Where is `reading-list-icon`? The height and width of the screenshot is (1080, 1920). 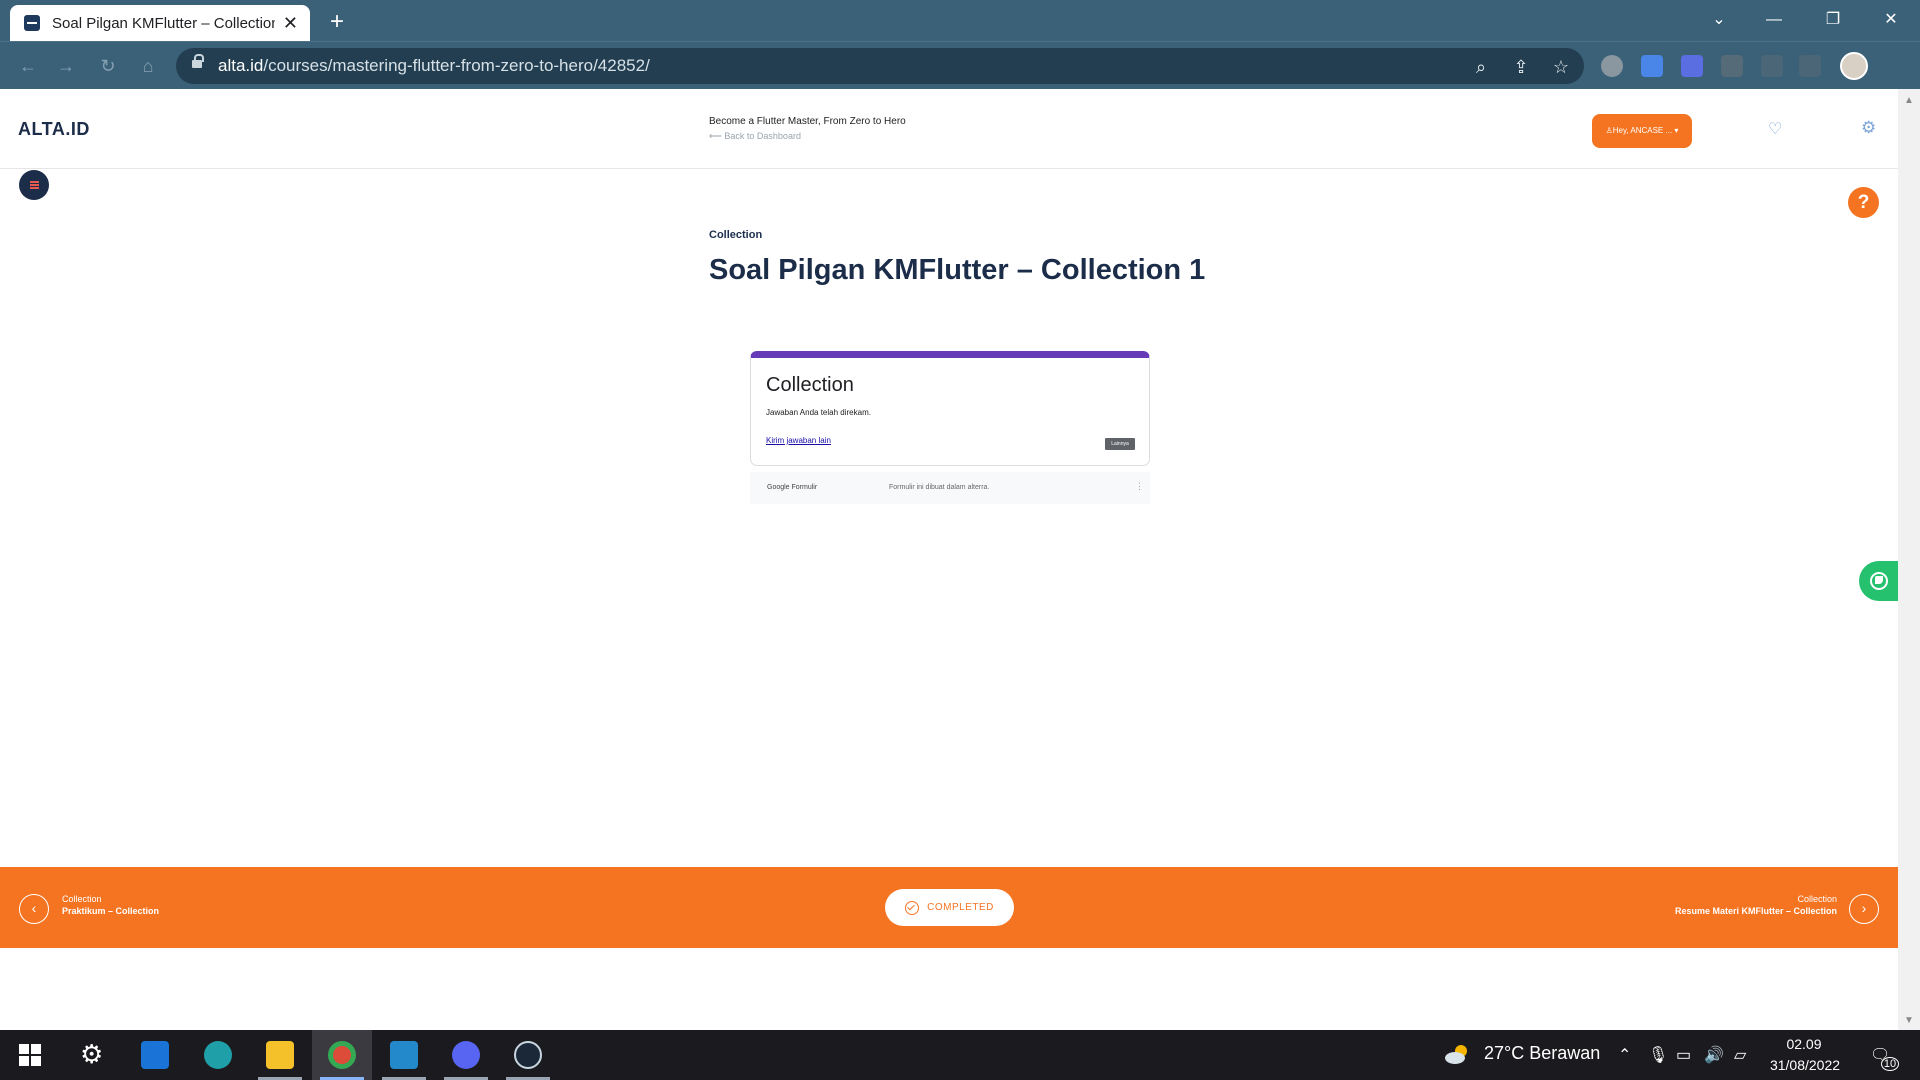 reading-list-icon is located at coordinates (1772, 66).